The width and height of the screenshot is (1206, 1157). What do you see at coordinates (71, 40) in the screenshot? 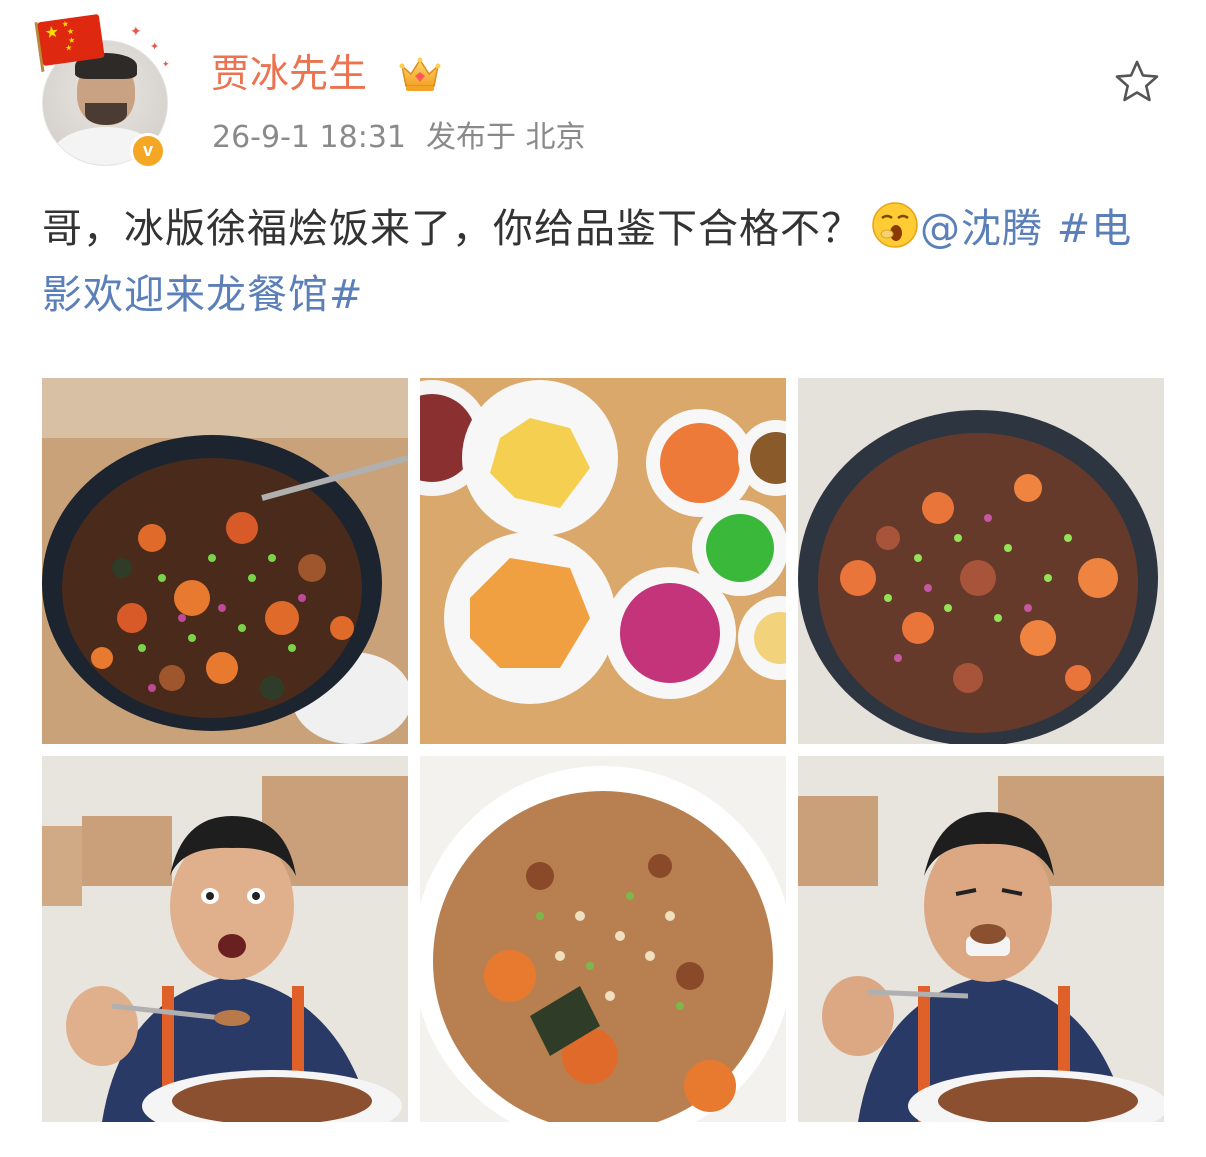
I see `china-flag-icon: ★ ★ ★ ★ ★` at bounding box center [71, 40].